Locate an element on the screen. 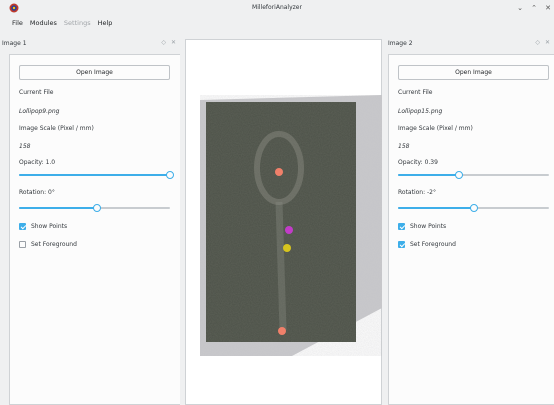 Image resolution: width=554 pixels, height=405 pixels. image2-rotation-label: Rotation: -2° is located at coordinates (417, 192).